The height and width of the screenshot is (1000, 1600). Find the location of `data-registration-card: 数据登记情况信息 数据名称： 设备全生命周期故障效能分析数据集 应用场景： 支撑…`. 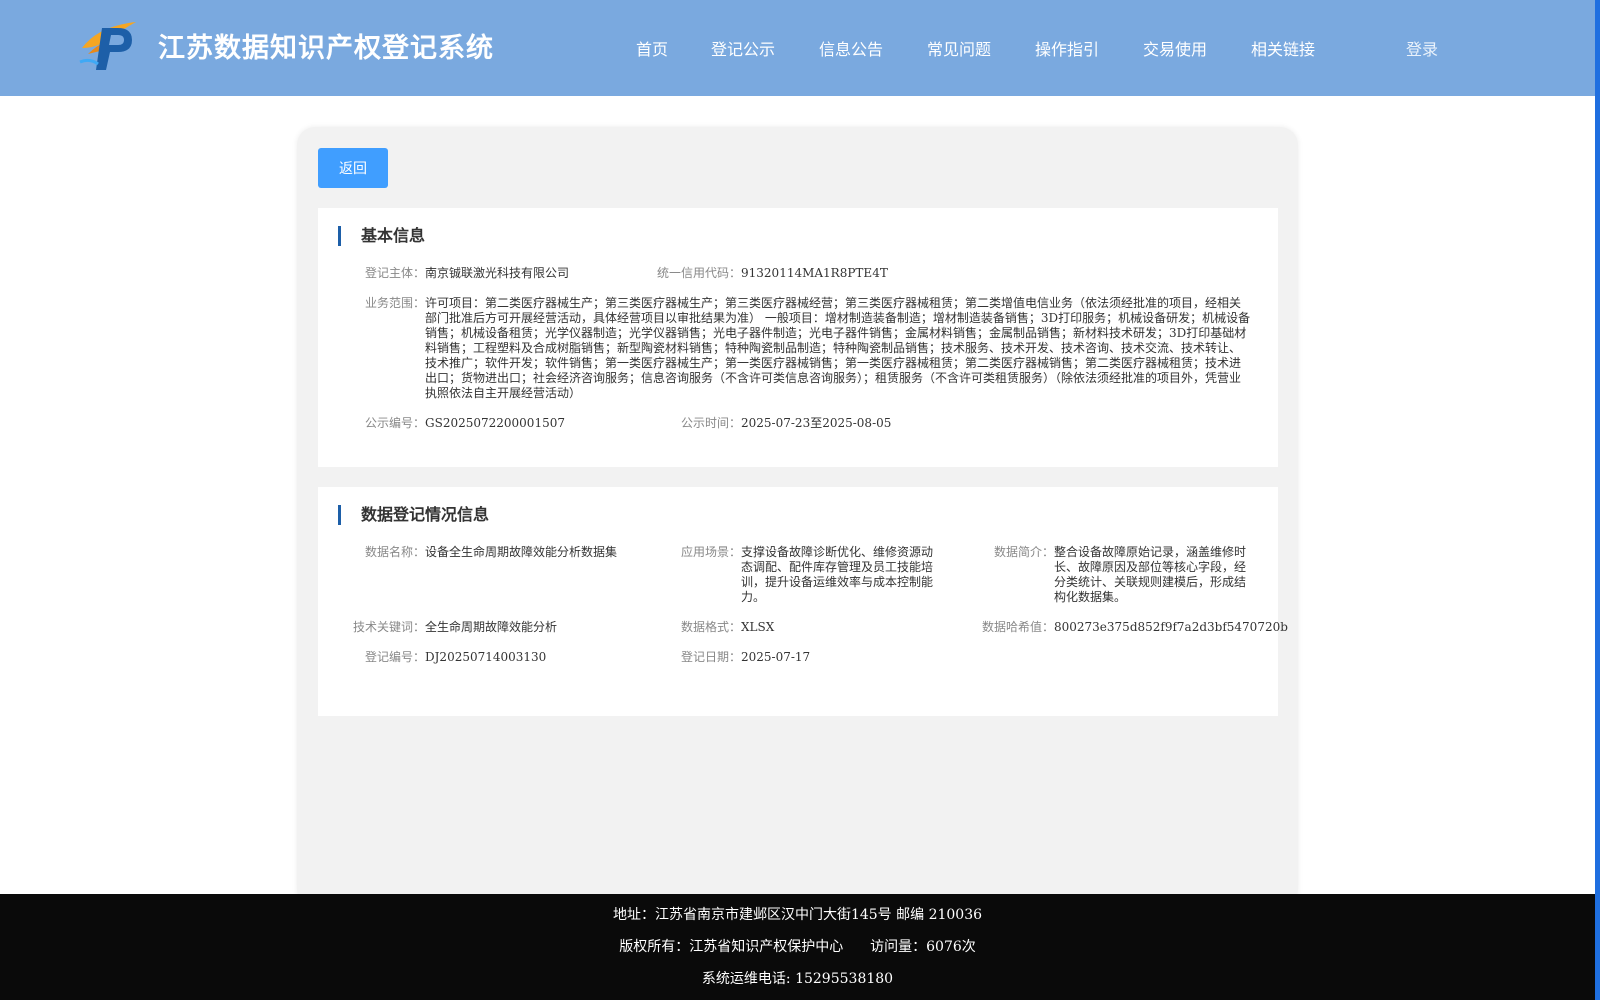

data-registration-card: 数据登记情况信息 数据名称： 设备全生命周期故障效能分析数据集 应用场景： 支撑… is located at coordinates (803, 601).